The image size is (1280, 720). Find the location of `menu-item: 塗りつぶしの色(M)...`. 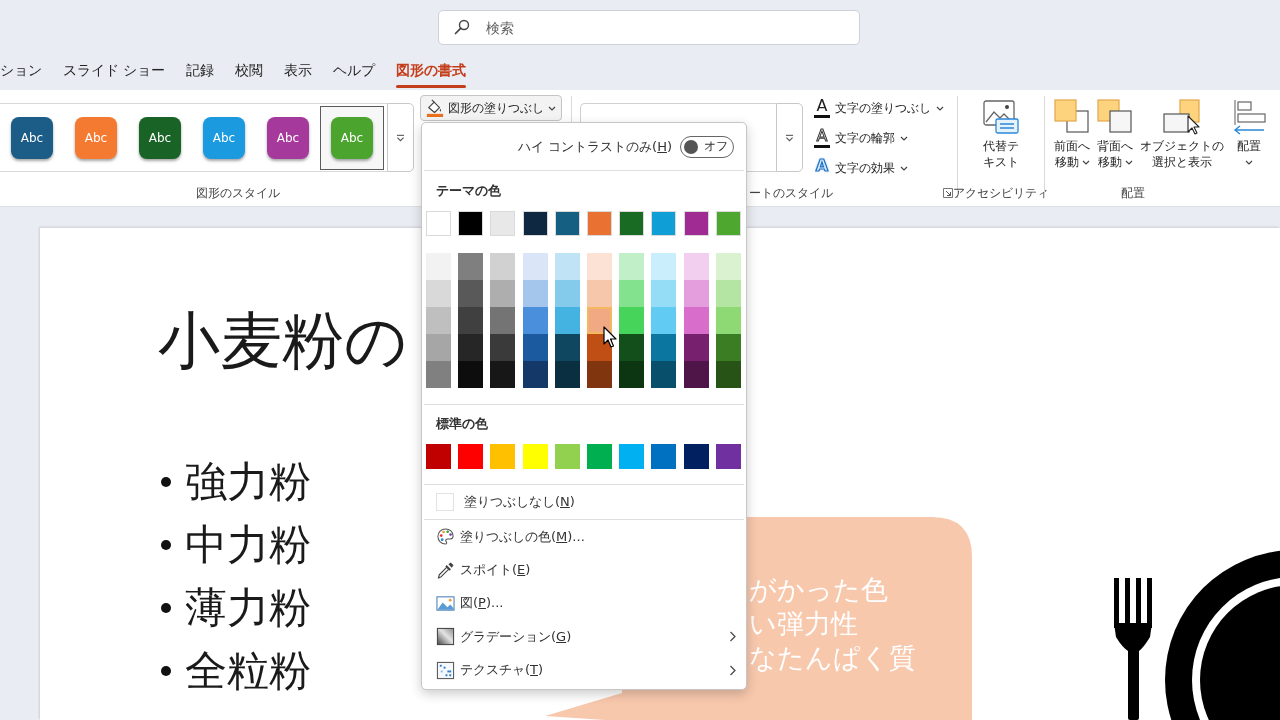

menu-item: 塗りつぶしの色(M)... is located at coordinates (584, 537).